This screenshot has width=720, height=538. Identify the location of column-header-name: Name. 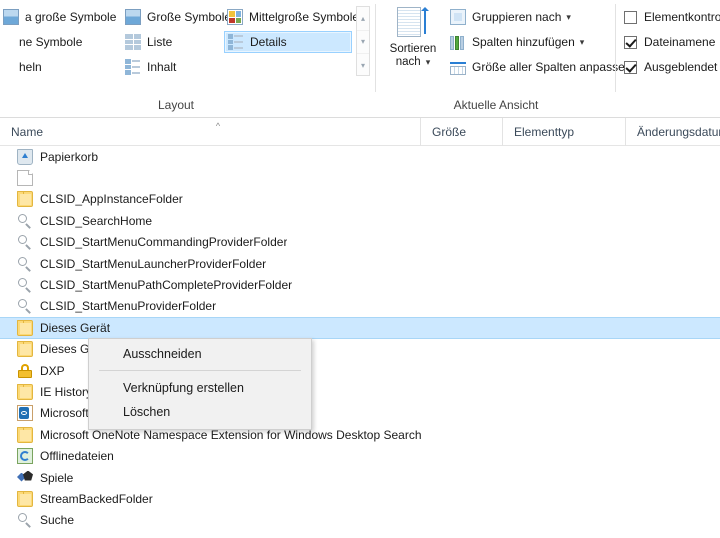
(210, 132).